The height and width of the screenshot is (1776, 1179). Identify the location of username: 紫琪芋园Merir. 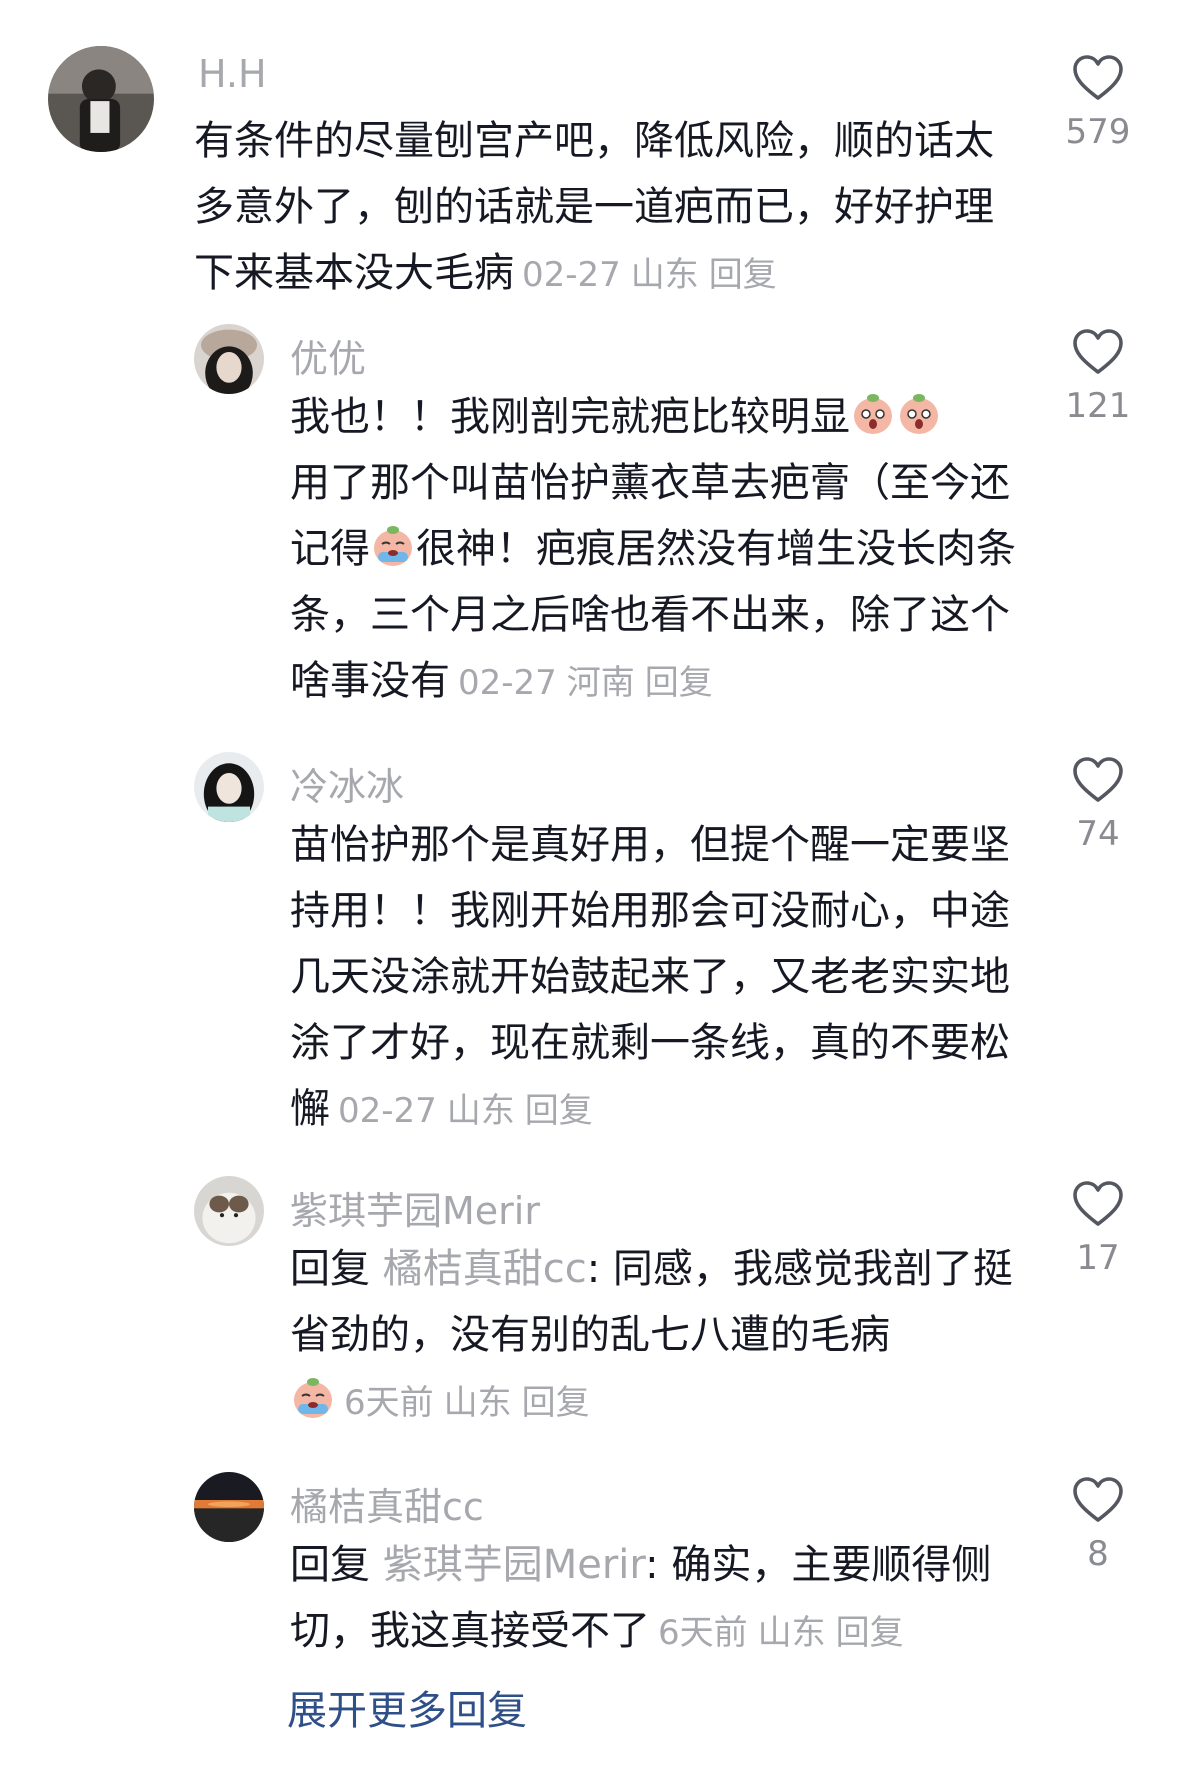
(415, 1207).